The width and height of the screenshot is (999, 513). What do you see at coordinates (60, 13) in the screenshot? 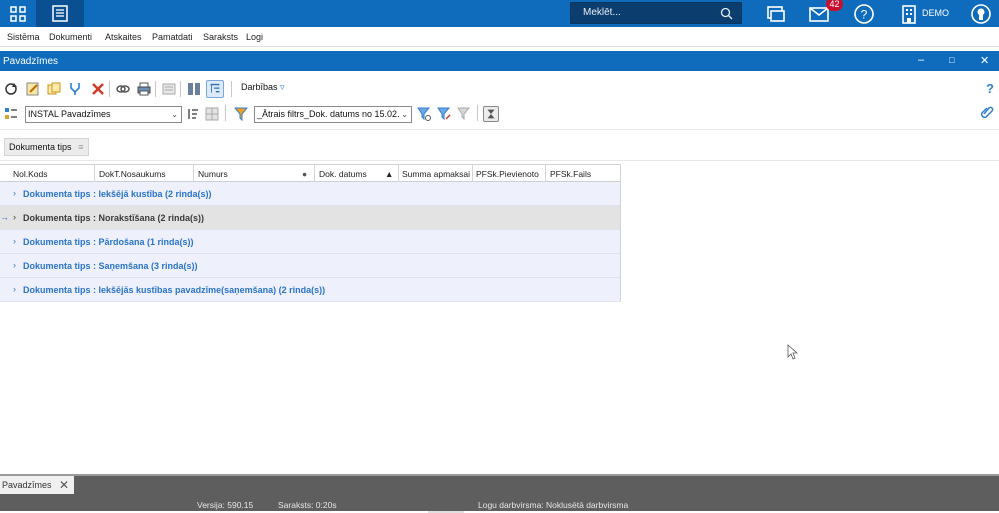
I see `documents-icon` at bounding box center [60, 13].